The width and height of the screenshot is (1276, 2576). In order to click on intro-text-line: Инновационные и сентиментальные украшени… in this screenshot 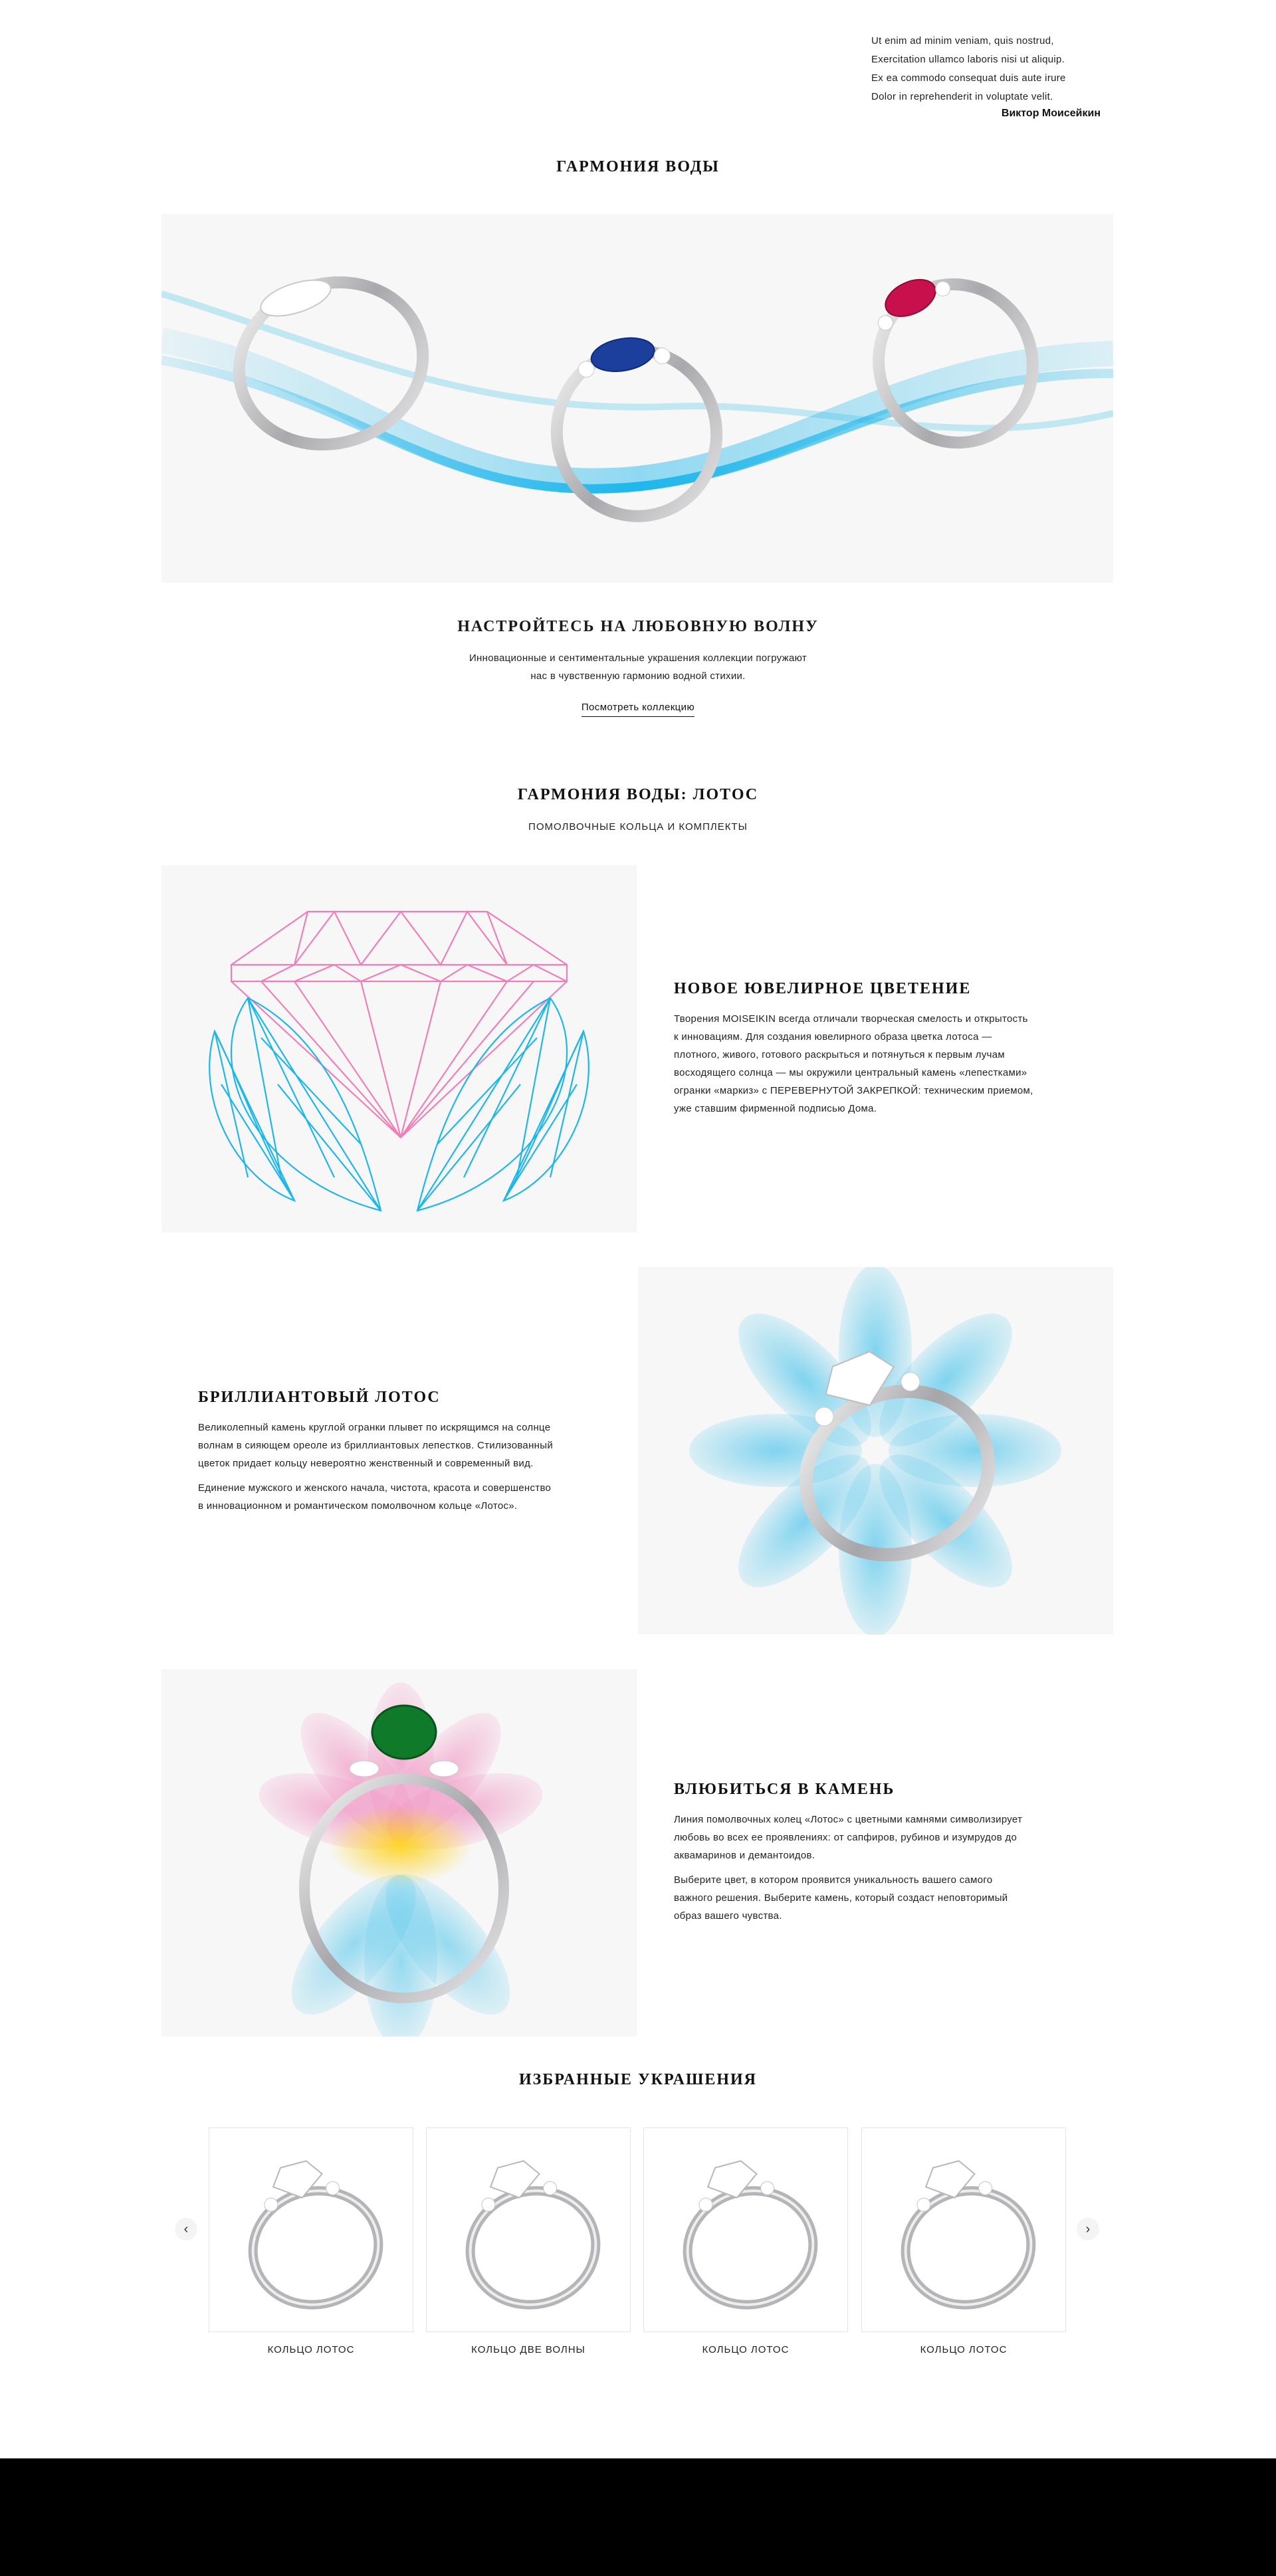, I will do `click(638, 658)`.